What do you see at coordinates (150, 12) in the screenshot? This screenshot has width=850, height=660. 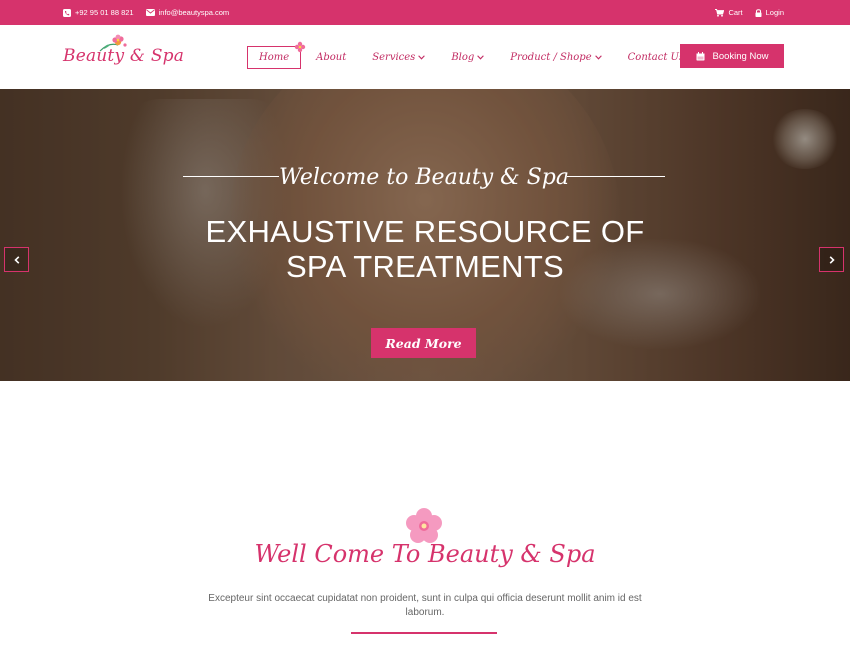 I see `envelope-icon` at bounding box center [150, 12].